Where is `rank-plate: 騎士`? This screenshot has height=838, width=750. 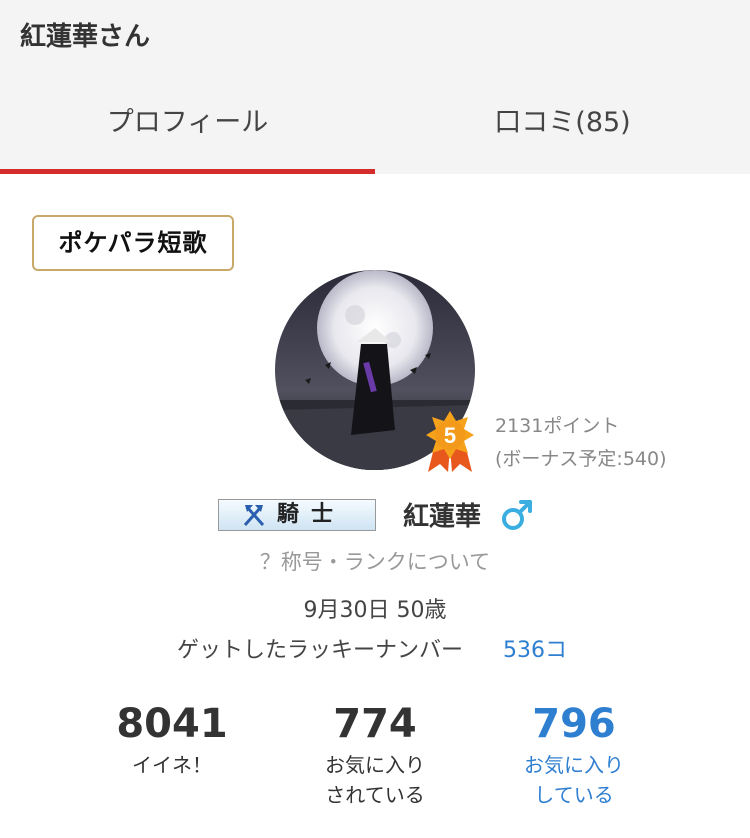
rank-plate: 騎士 is located at coordinates (297, 515).